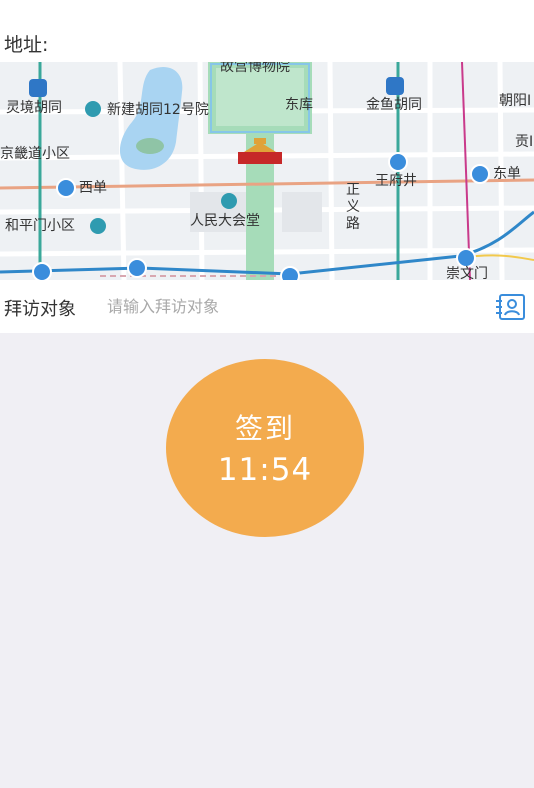 Image resolution: width=534 pixels, height=788 pixels. Describe the element at coordinates (524, 142) in the screenshot. I see `map-poi-gong: 贡I` at that location.